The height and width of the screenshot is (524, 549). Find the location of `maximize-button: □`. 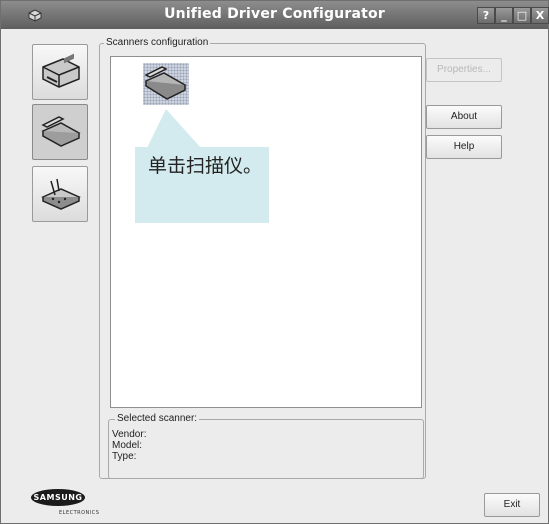

maximize-button: □ is located at coordinates (522, 15).